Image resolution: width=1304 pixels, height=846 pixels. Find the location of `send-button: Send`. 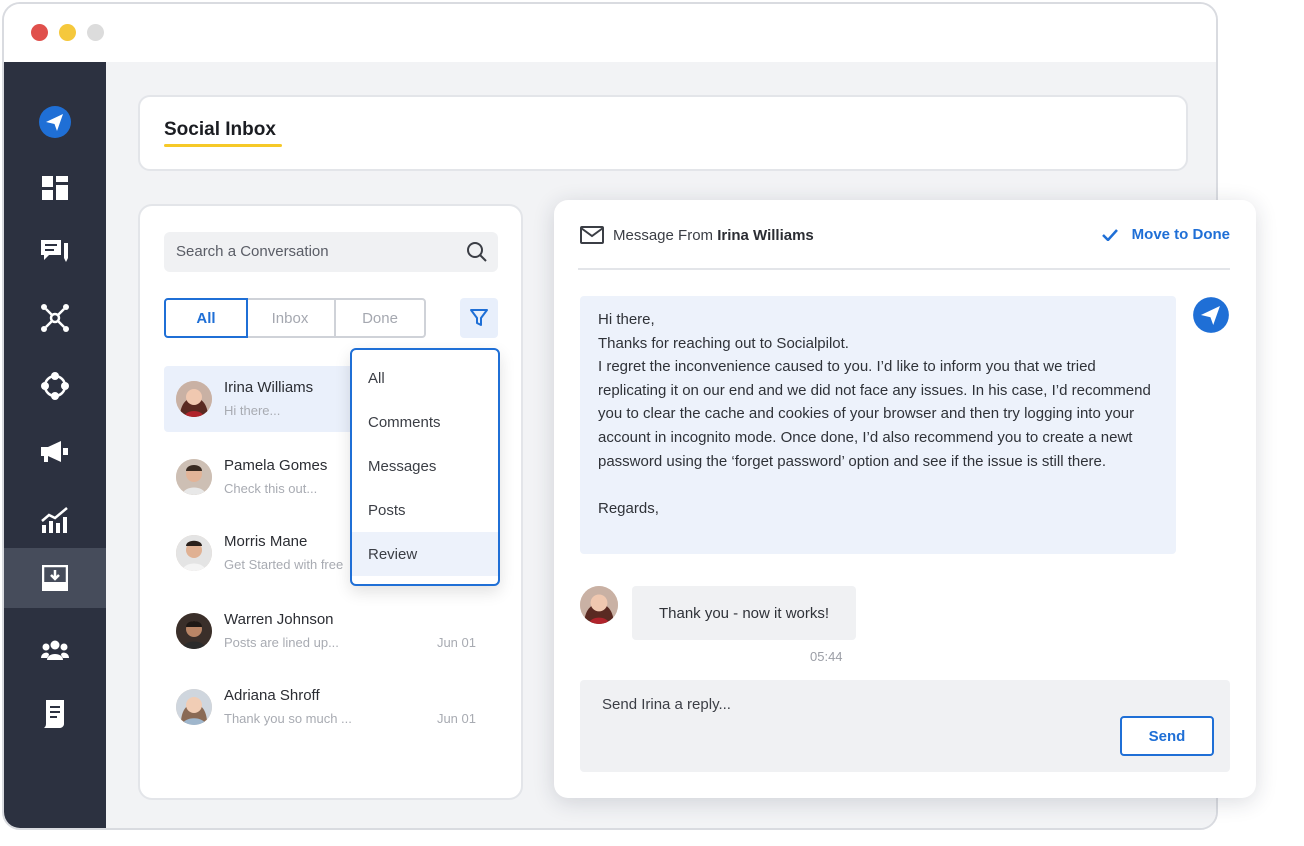

send-button: Send is located at coordinates (1167, 736).